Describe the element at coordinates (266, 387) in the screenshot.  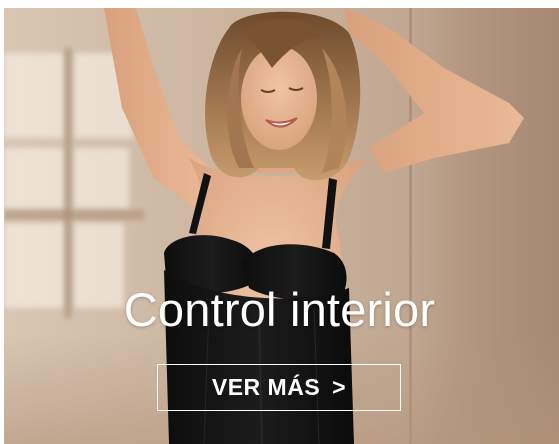
I see `cta-label: VER MÁS` at that location.